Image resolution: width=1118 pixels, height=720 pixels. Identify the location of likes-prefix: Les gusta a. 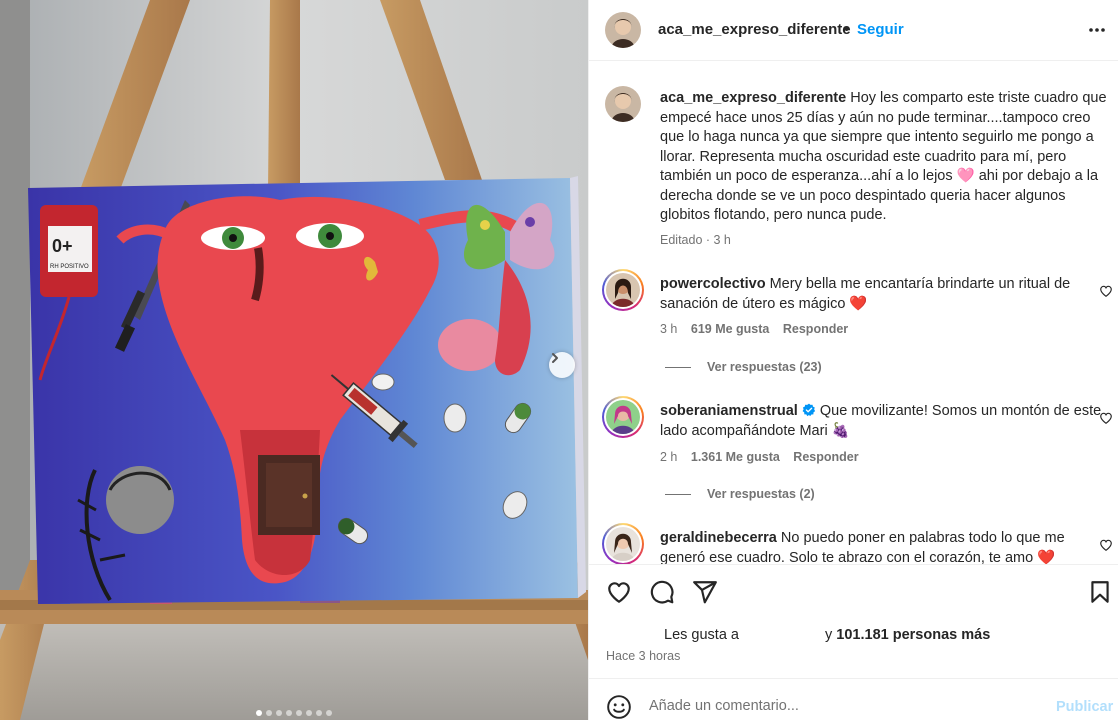
(701, 635).